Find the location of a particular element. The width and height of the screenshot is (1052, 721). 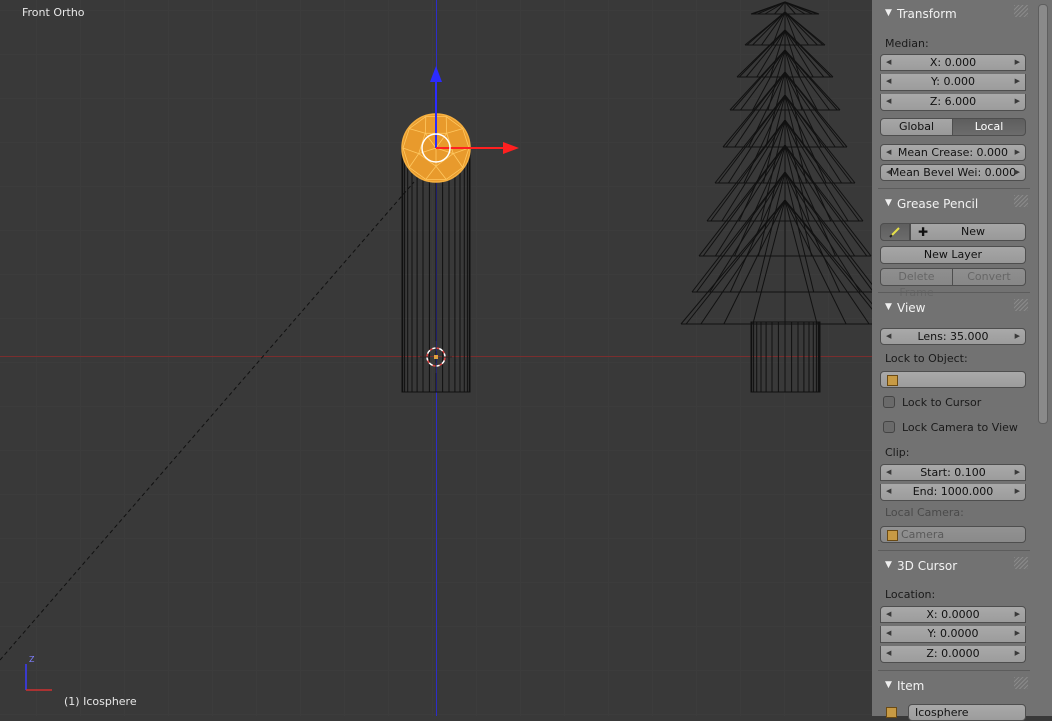

cursor-x-field: ◀ X: 0.0000 ▶ is located at coordinates (953, 614).